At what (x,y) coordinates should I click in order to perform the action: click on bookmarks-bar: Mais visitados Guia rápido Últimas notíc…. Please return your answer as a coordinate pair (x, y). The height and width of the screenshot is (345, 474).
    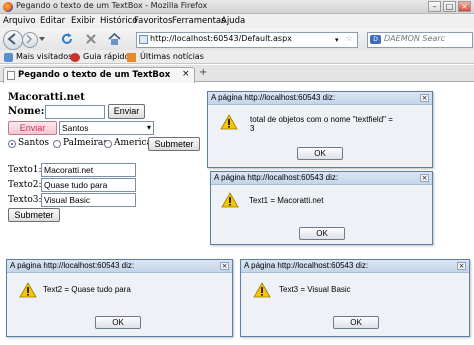
    Looking at the image, I should click on (237, 57).